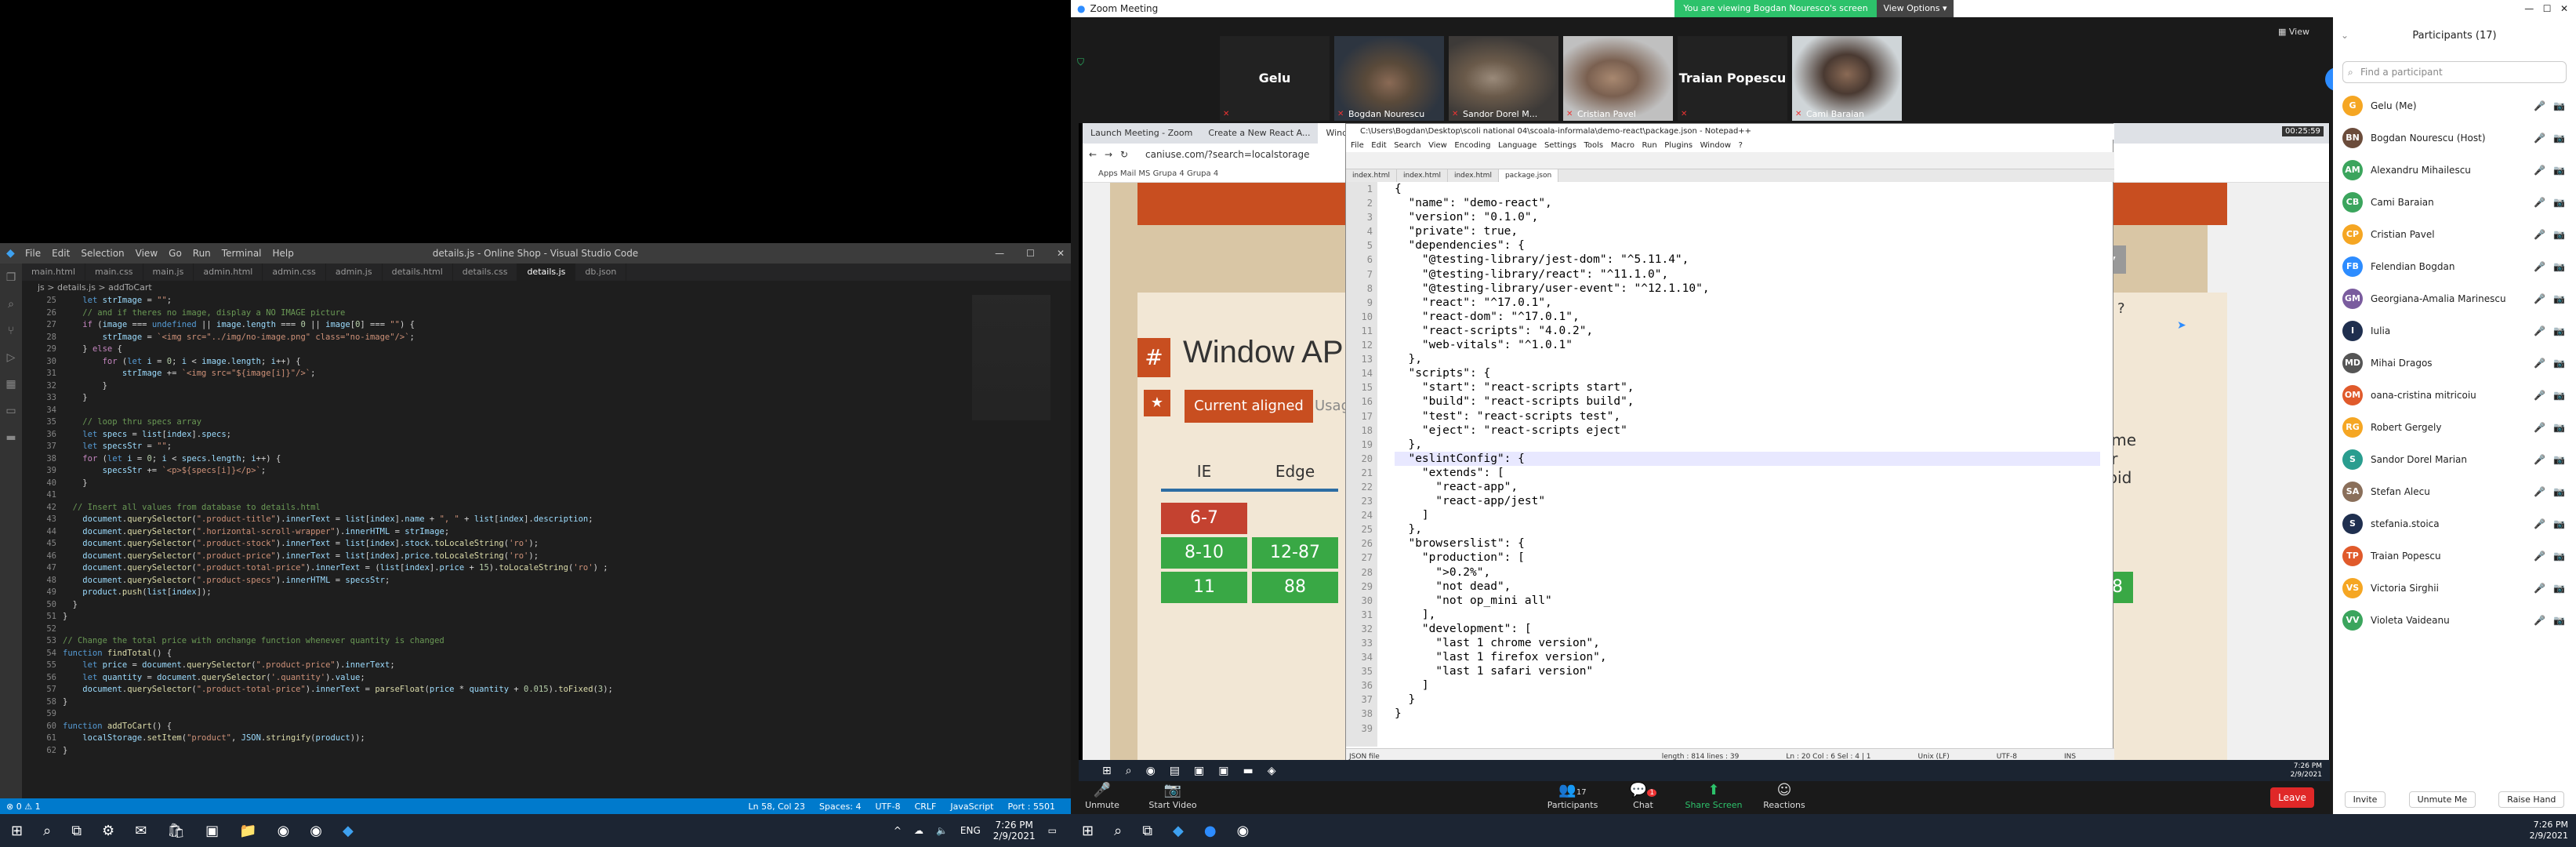 The width and height of the screenshot is (2576, 847). I want to click on menu-help: Help, so click(283, 253).